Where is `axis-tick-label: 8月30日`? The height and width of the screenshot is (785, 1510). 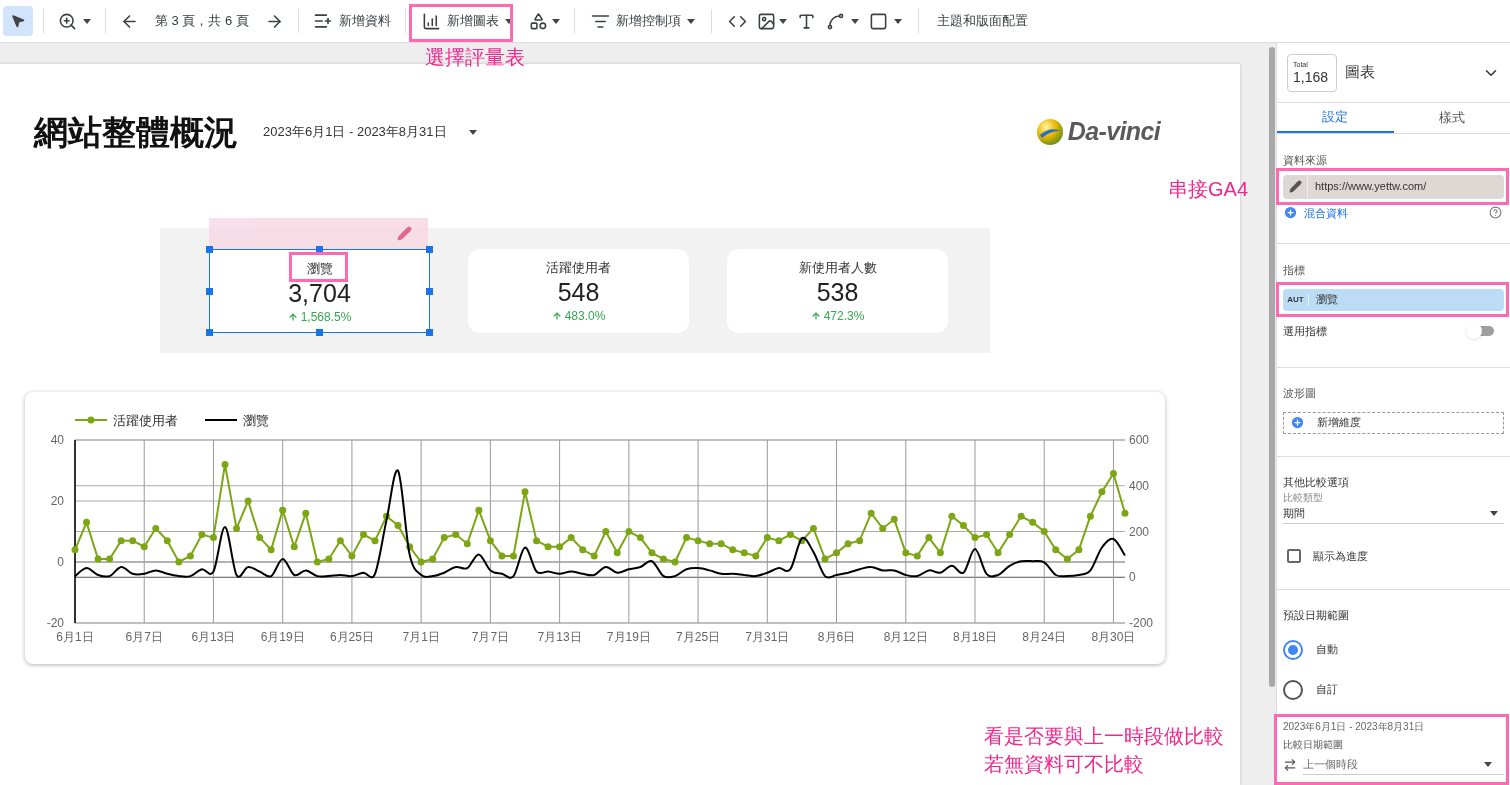 axis-tick-label: 8月30日 is located at coordinates (1113, 637).